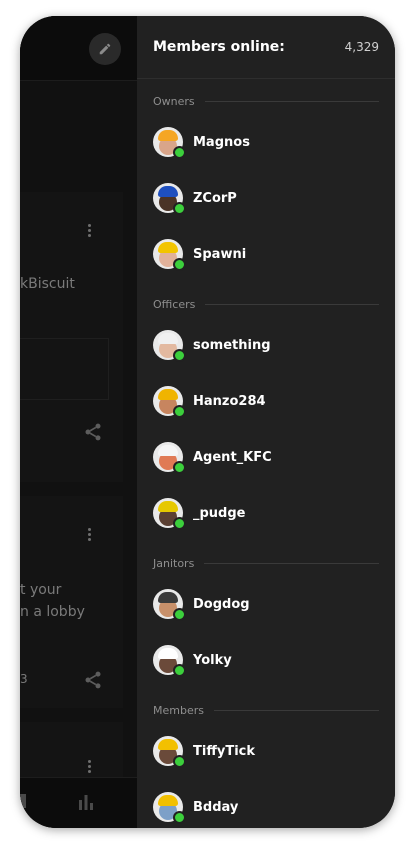  What do you see at coordinates (178, 710) in the screenshot?
I see `section-label: Members` at bounding box center [178, 710].